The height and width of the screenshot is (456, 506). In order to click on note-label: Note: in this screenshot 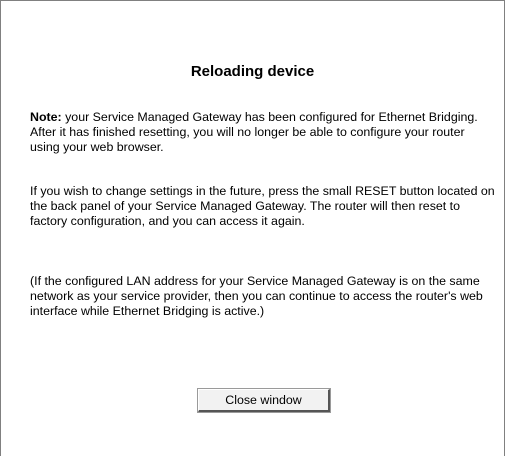, I will do `click(46, 117)`.